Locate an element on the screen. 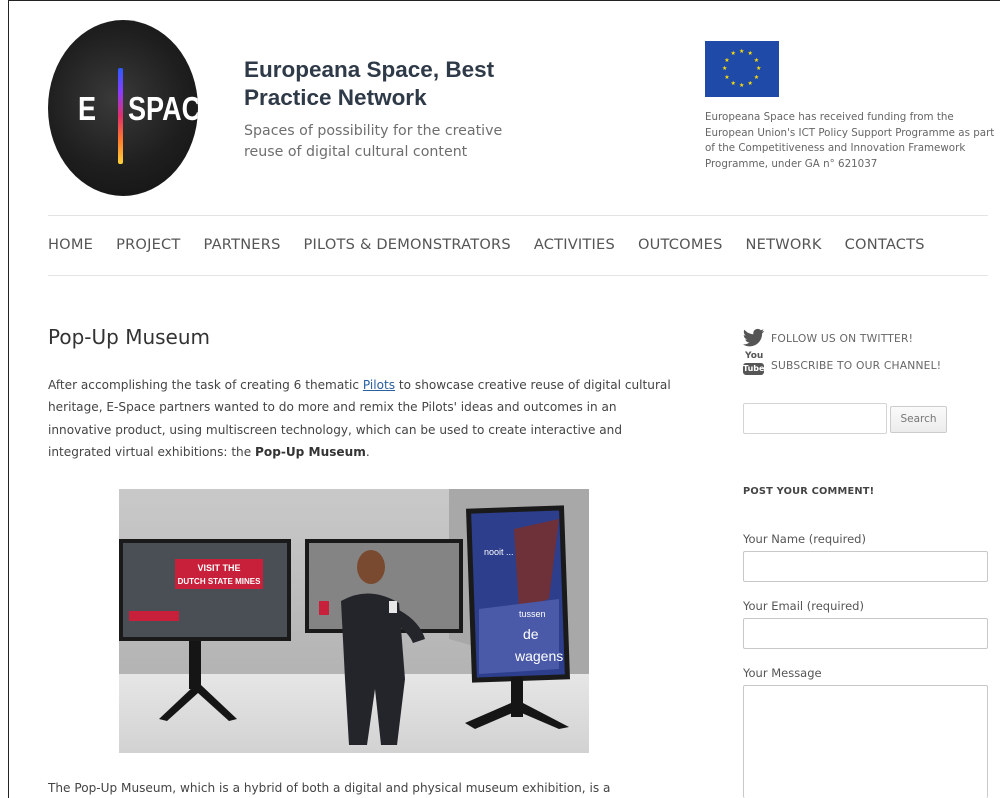 This screenshot has width=1000, height=798. nav-item-activities: ACTIVITIES is located at coordinates (574, 247).